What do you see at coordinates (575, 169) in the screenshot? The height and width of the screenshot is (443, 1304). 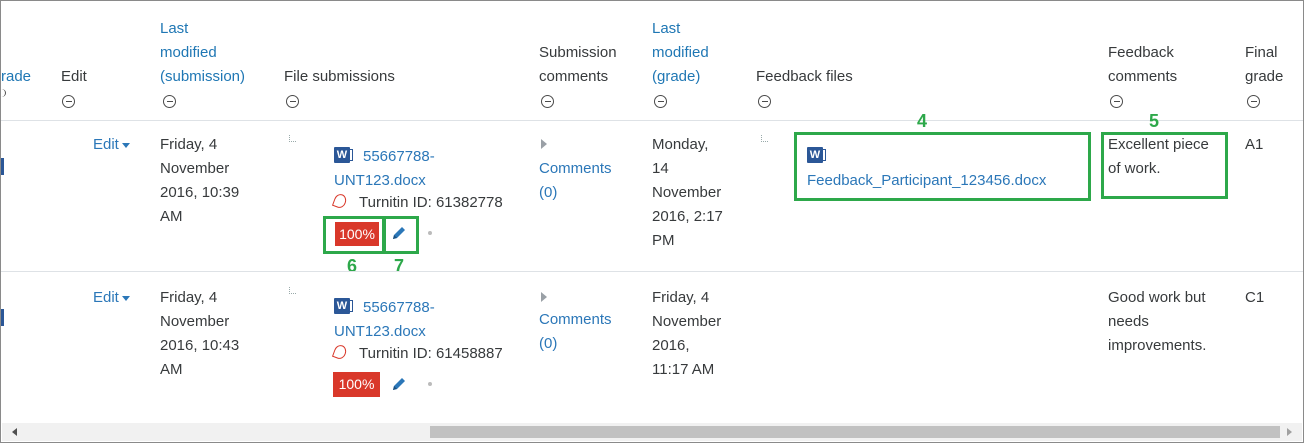 I see `row1-comments-link: Comments` at bounding box center [575, 169].